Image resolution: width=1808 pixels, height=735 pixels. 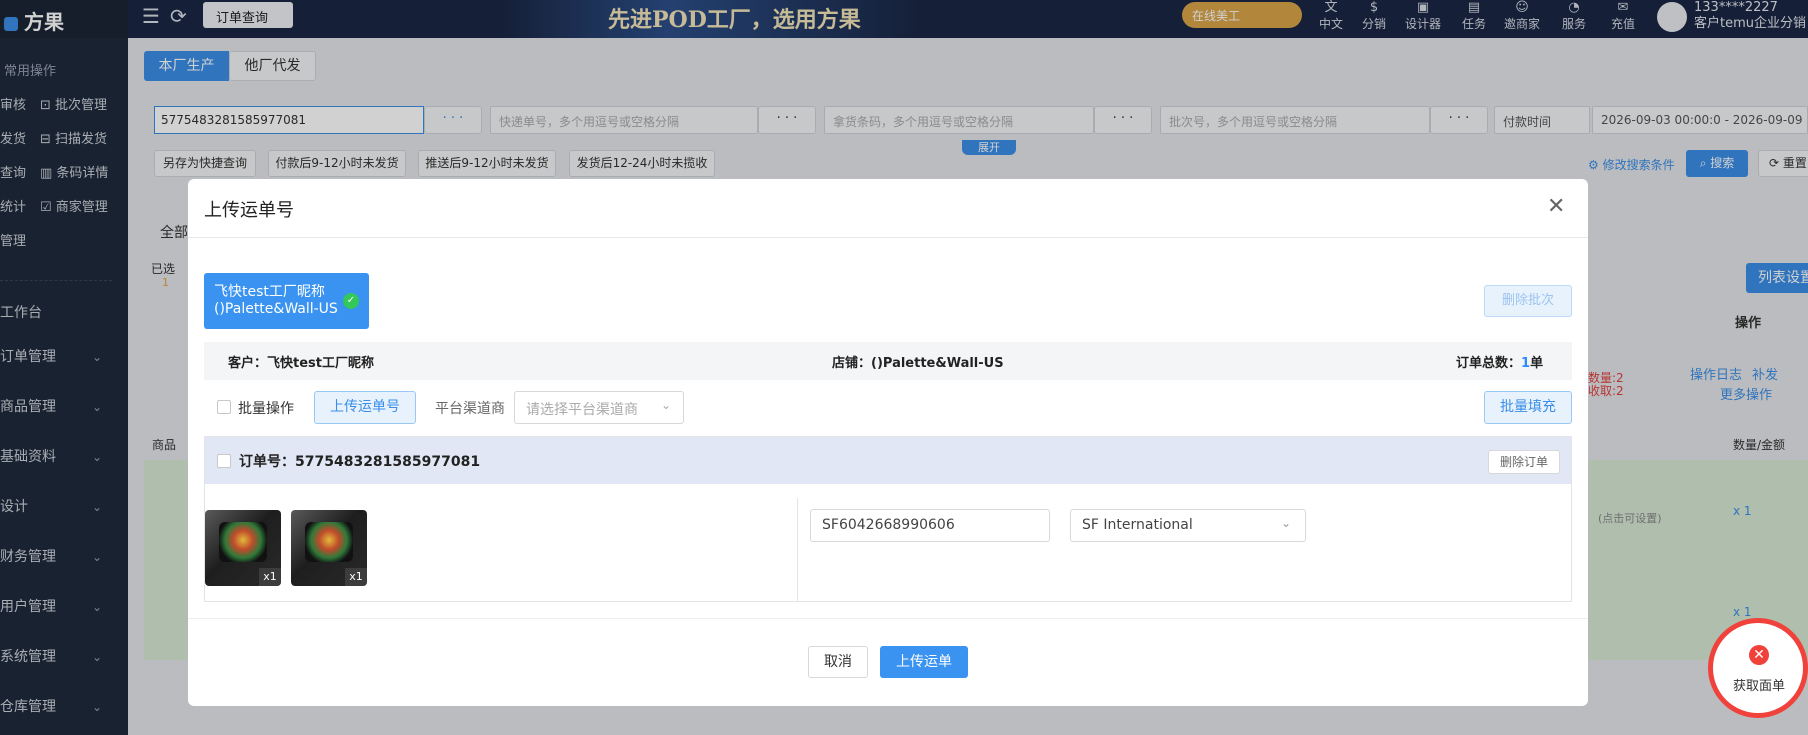 What do you see at coordinates (797, 549) in the screenshot?
I see `order-column-divider` at bounding box center [797, 549].